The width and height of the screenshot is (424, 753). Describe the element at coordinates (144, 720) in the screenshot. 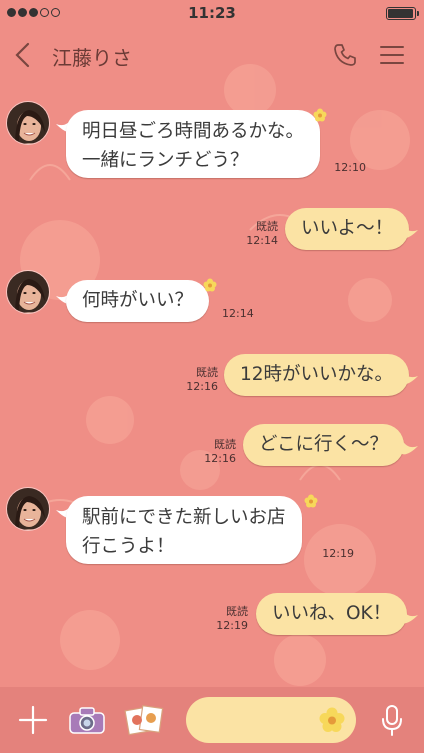

I see `photo-album-icon` at that location.